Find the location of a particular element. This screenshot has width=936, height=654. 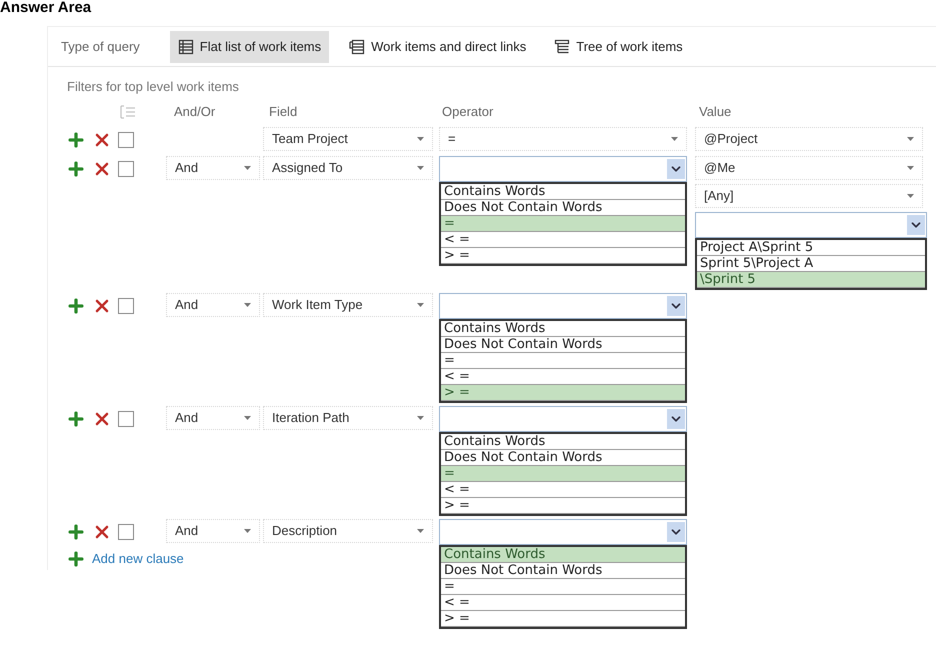

query-type-tab: Work items and direct links is located at coordinates (437, 46).